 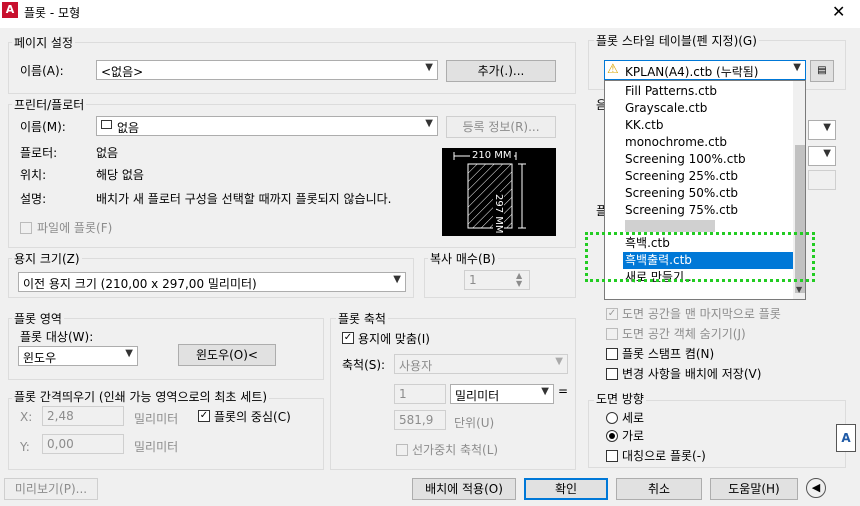 I want to click on apply-to-layout-button: 배치에 적용(O), so click(x=464, y=489).